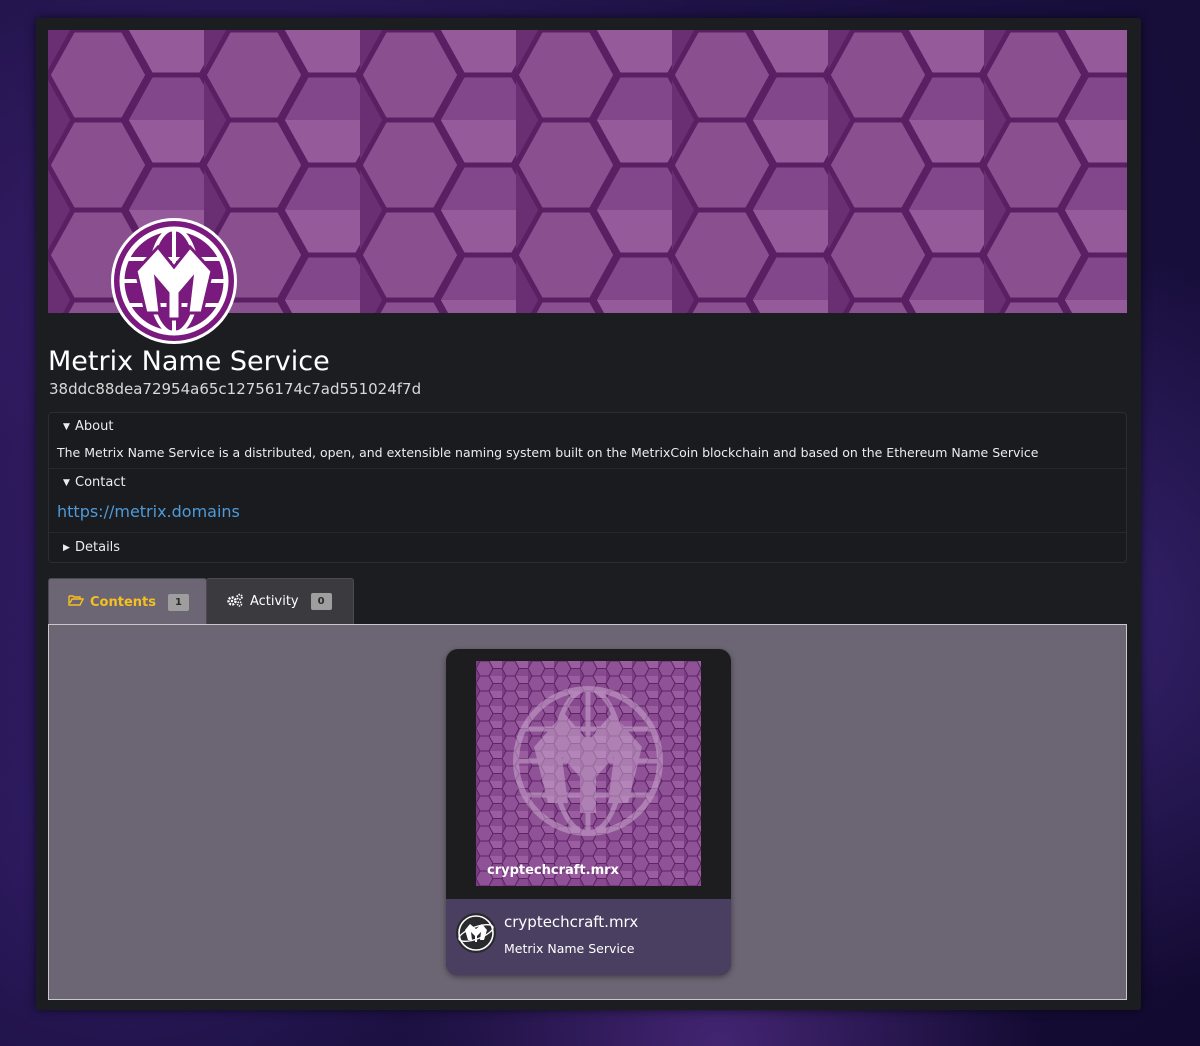  Describe the element at coordinates (66, 548) in the screenshot. I see `caret-right-icon: ▶` at that location.